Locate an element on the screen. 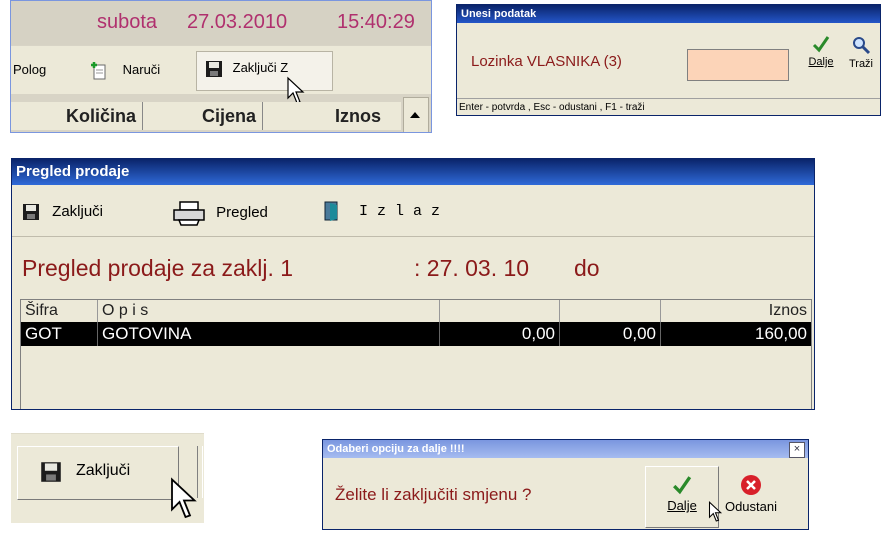 The height and width of the screenshot is (536, 895). pregled-label: Pregled is located at coordinates (242, 212).